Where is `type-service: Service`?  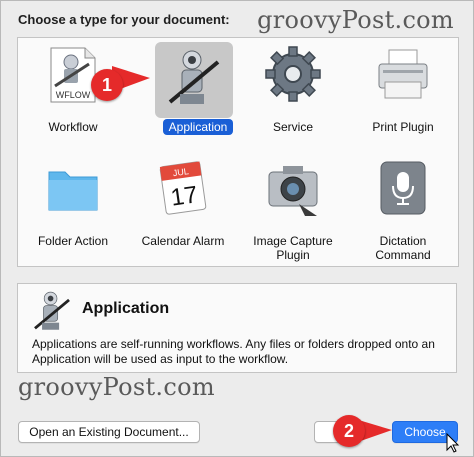
type-service: Service is located at coordinates (293, 93).